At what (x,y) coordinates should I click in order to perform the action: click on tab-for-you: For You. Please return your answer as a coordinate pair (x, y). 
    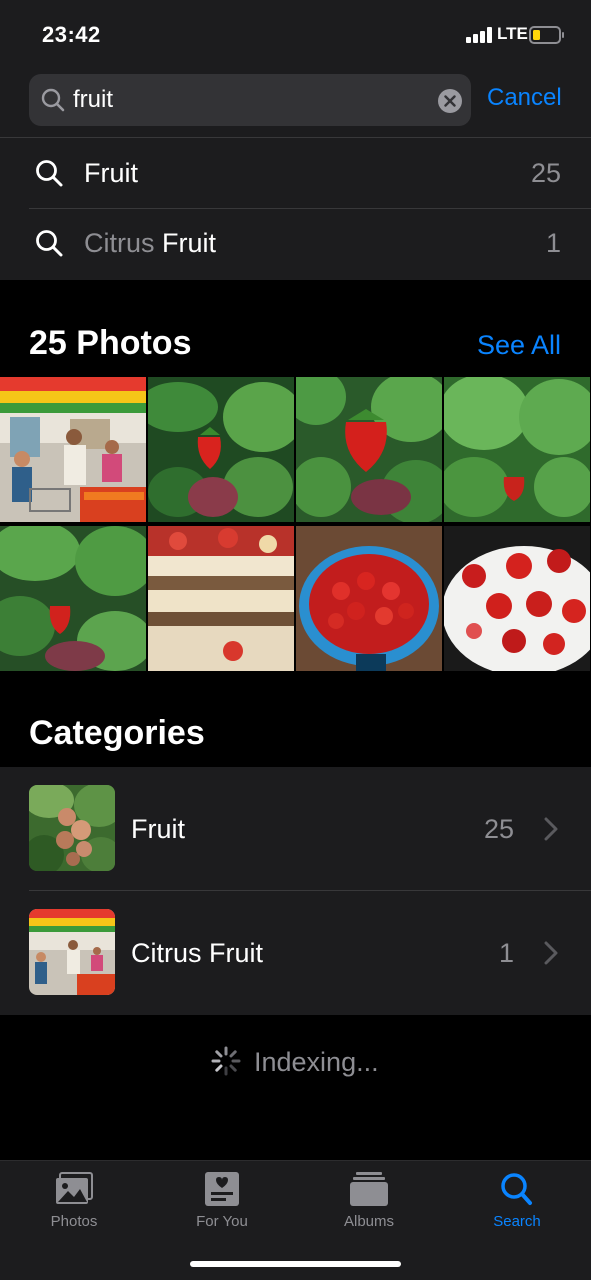
    Looking at the image, I should click on (222, 1206).